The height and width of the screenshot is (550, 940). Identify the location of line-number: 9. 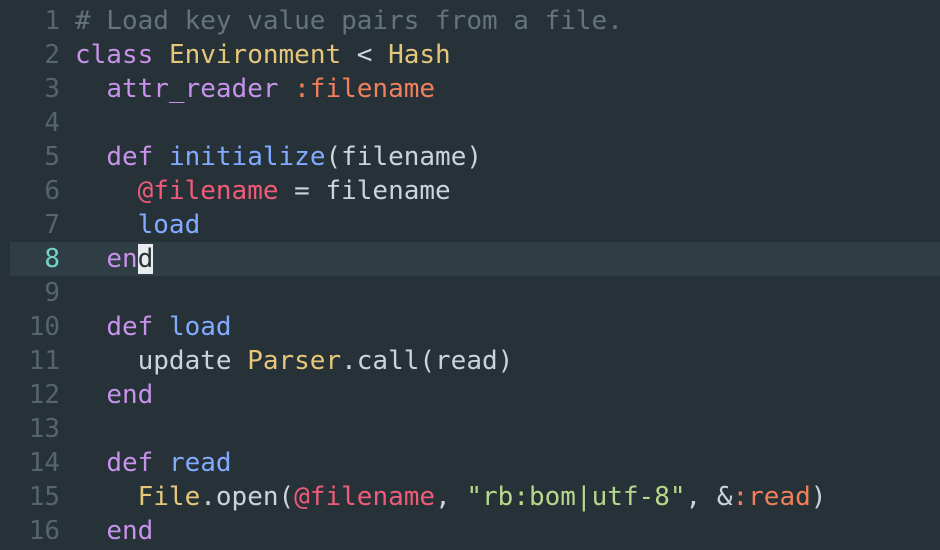
(52, 293).